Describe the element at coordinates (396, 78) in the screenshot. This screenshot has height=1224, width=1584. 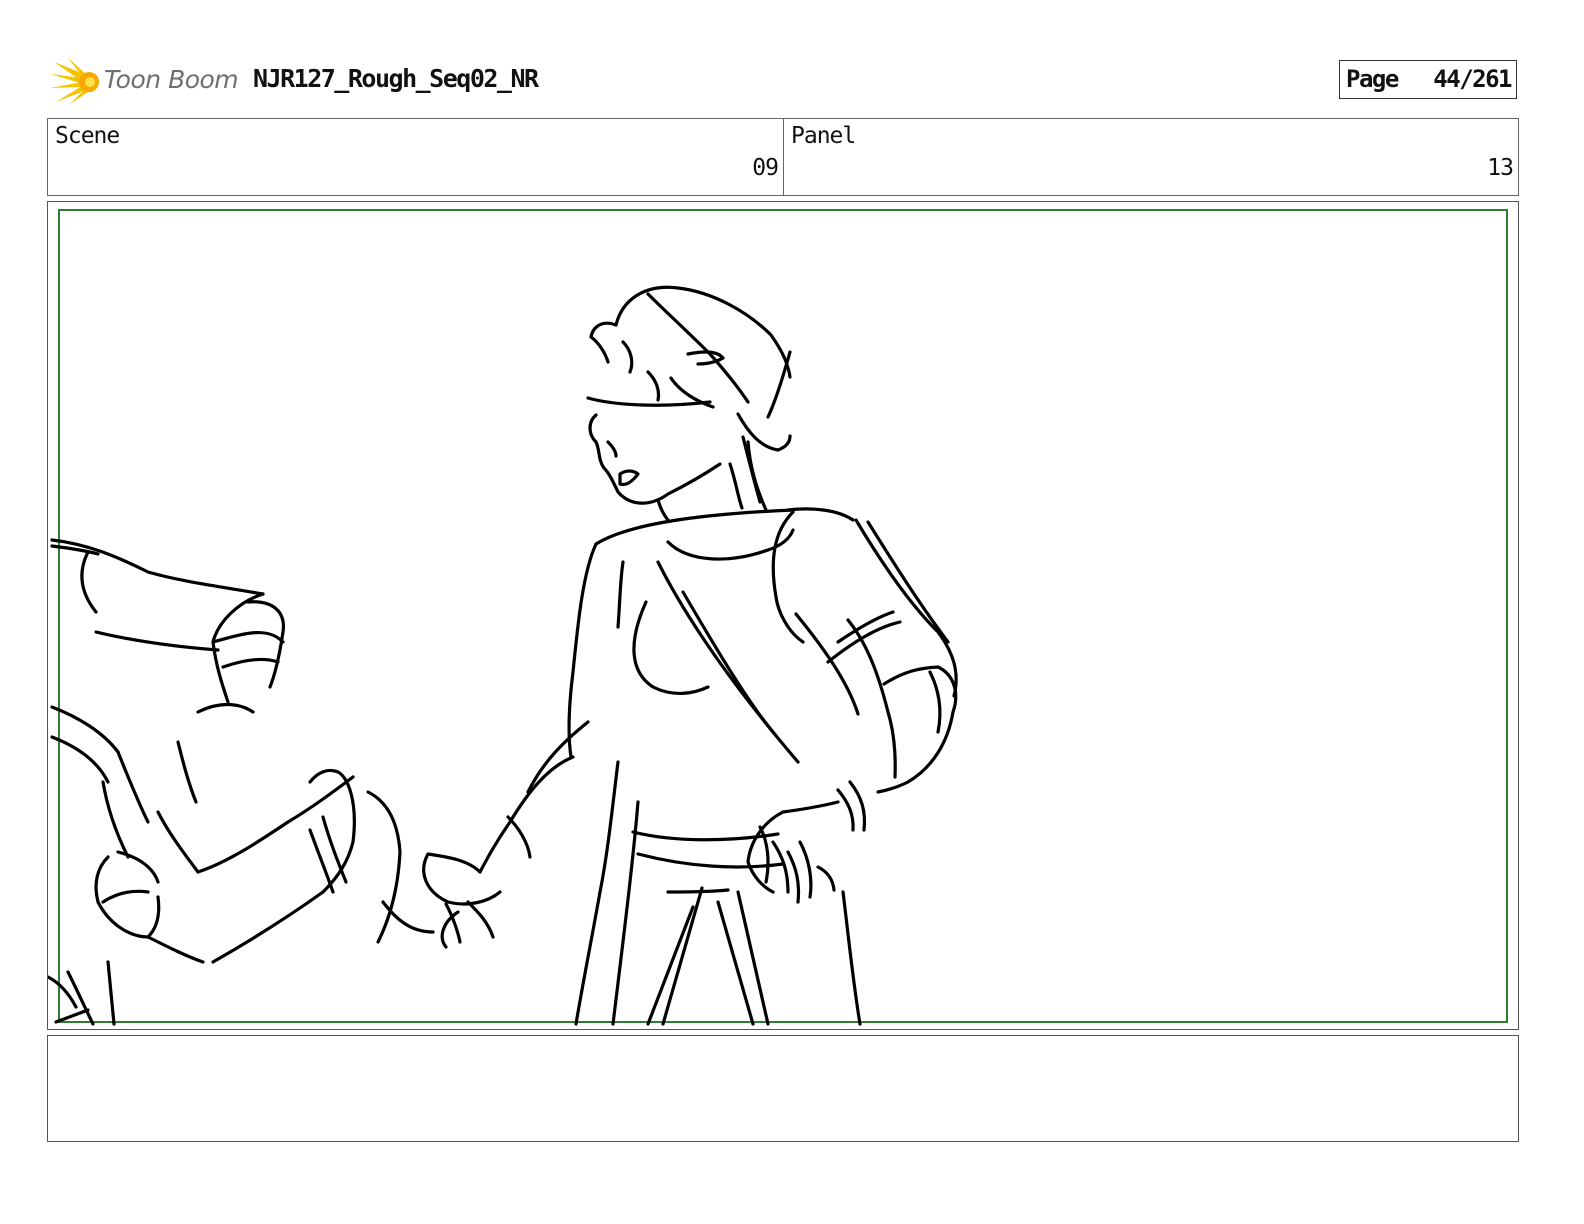
I see `project-title: NJR127_Rough_Seq02_NR` at that location.